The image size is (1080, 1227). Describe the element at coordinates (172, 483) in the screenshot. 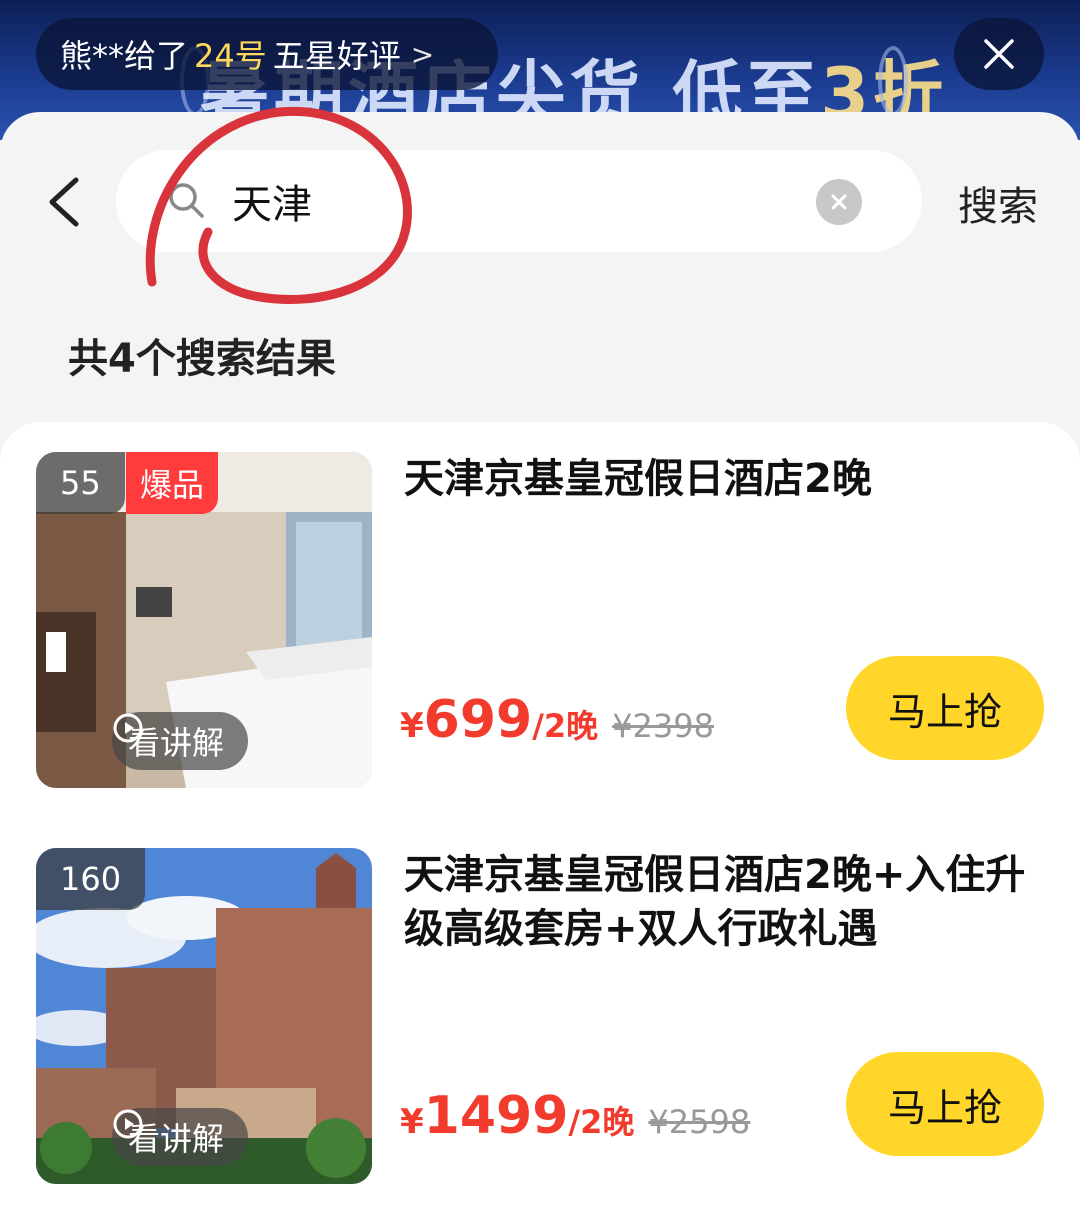

I see `hot-product-tag: 爆品` at that location.